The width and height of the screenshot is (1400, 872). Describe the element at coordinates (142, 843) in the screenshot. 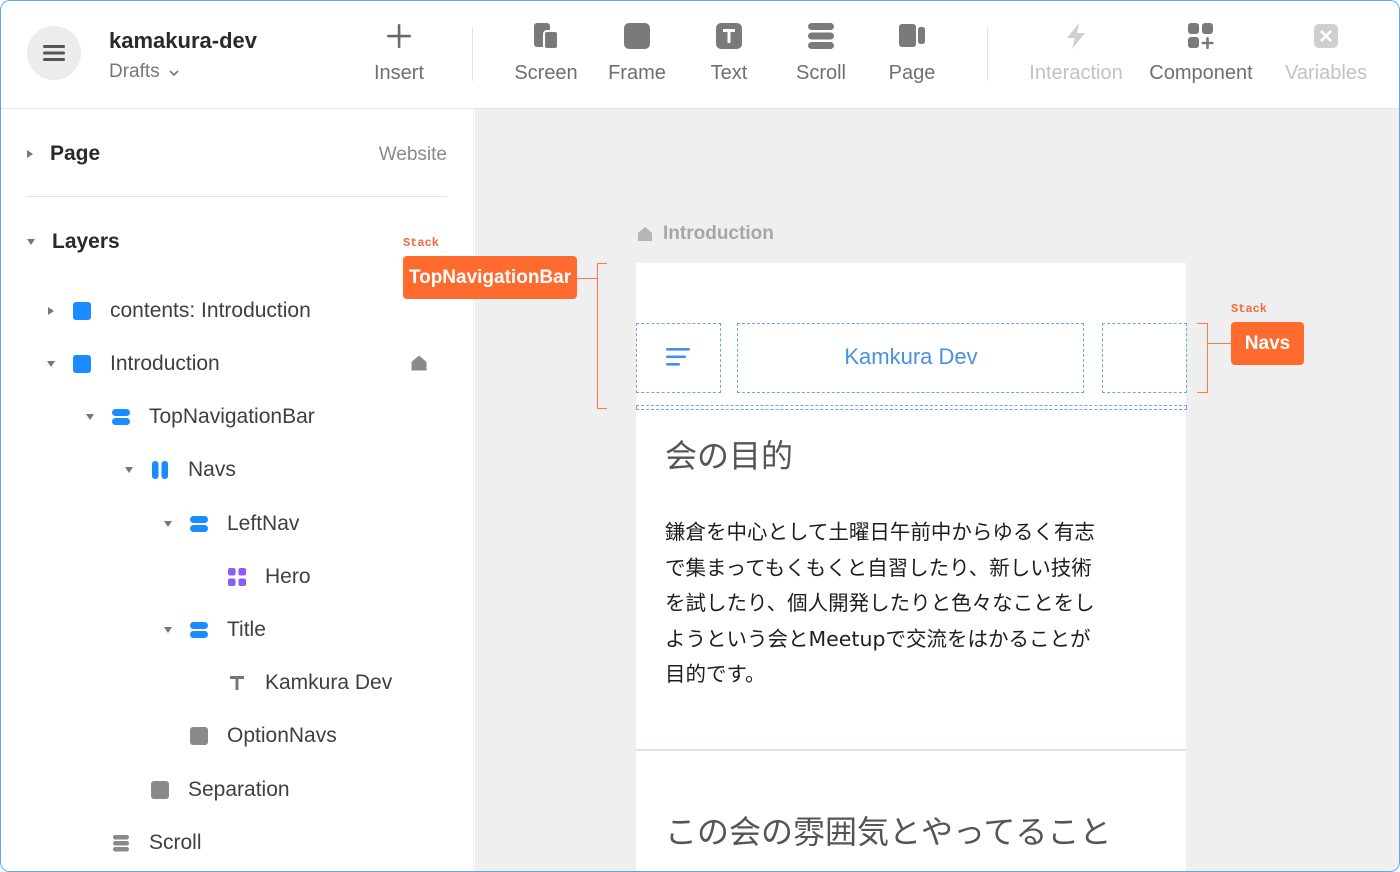

I see `layer-item-scroll: Scroll` at that location.